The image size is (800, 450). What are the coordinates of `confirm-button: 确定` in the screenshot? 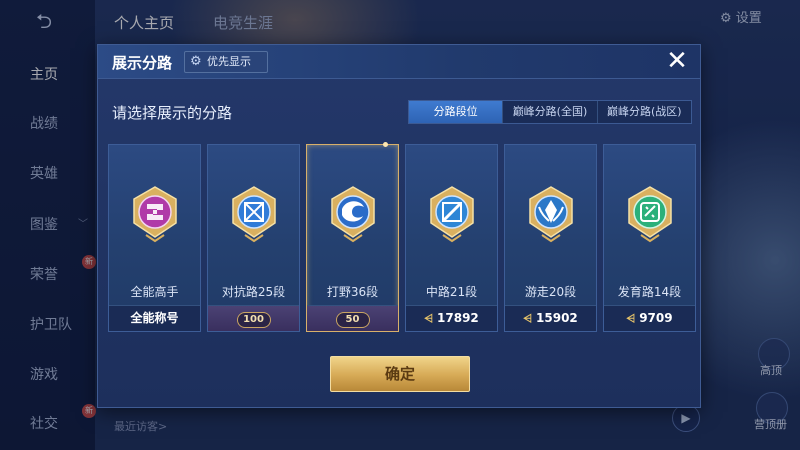 It's located at (400, 374).